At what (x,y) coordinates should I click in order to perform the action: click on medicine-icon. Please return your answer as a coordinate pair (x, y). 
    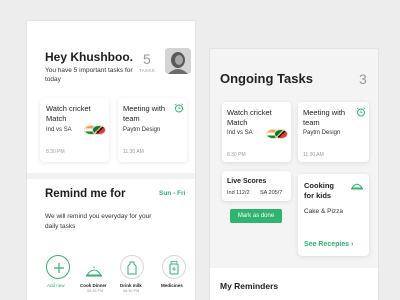
    Looking at the image, I should click on (174, 268).